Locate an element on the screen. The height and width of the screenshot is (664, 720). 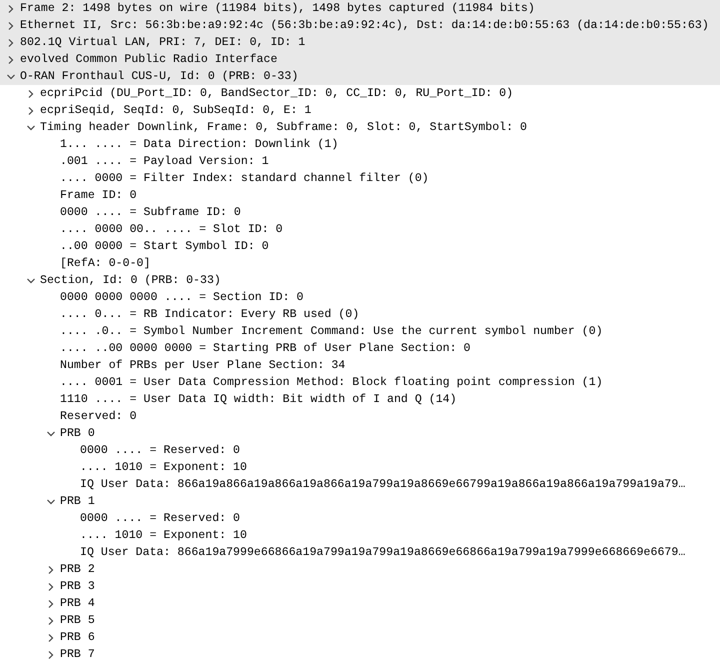
tree-item-label: PRB 6 is located at coordinates (77, 637).